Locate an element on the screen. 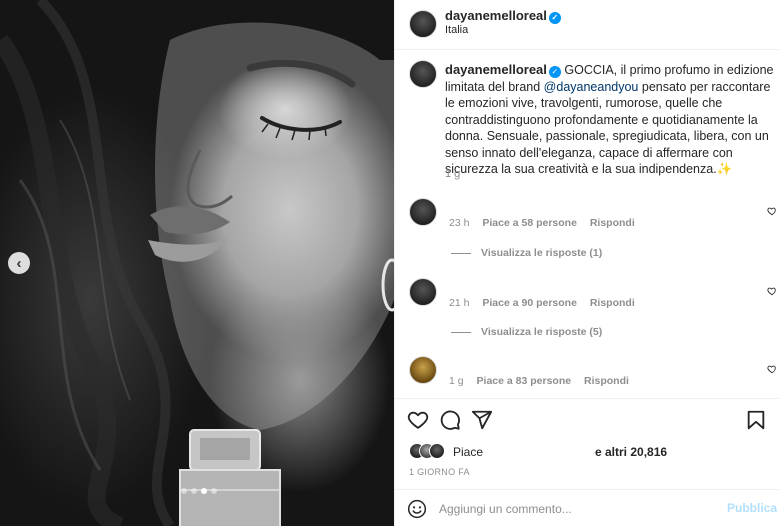 This screenshot has height=526, width=780. post-date: 1 GIORNO FA is located at coordinates (439, 472).